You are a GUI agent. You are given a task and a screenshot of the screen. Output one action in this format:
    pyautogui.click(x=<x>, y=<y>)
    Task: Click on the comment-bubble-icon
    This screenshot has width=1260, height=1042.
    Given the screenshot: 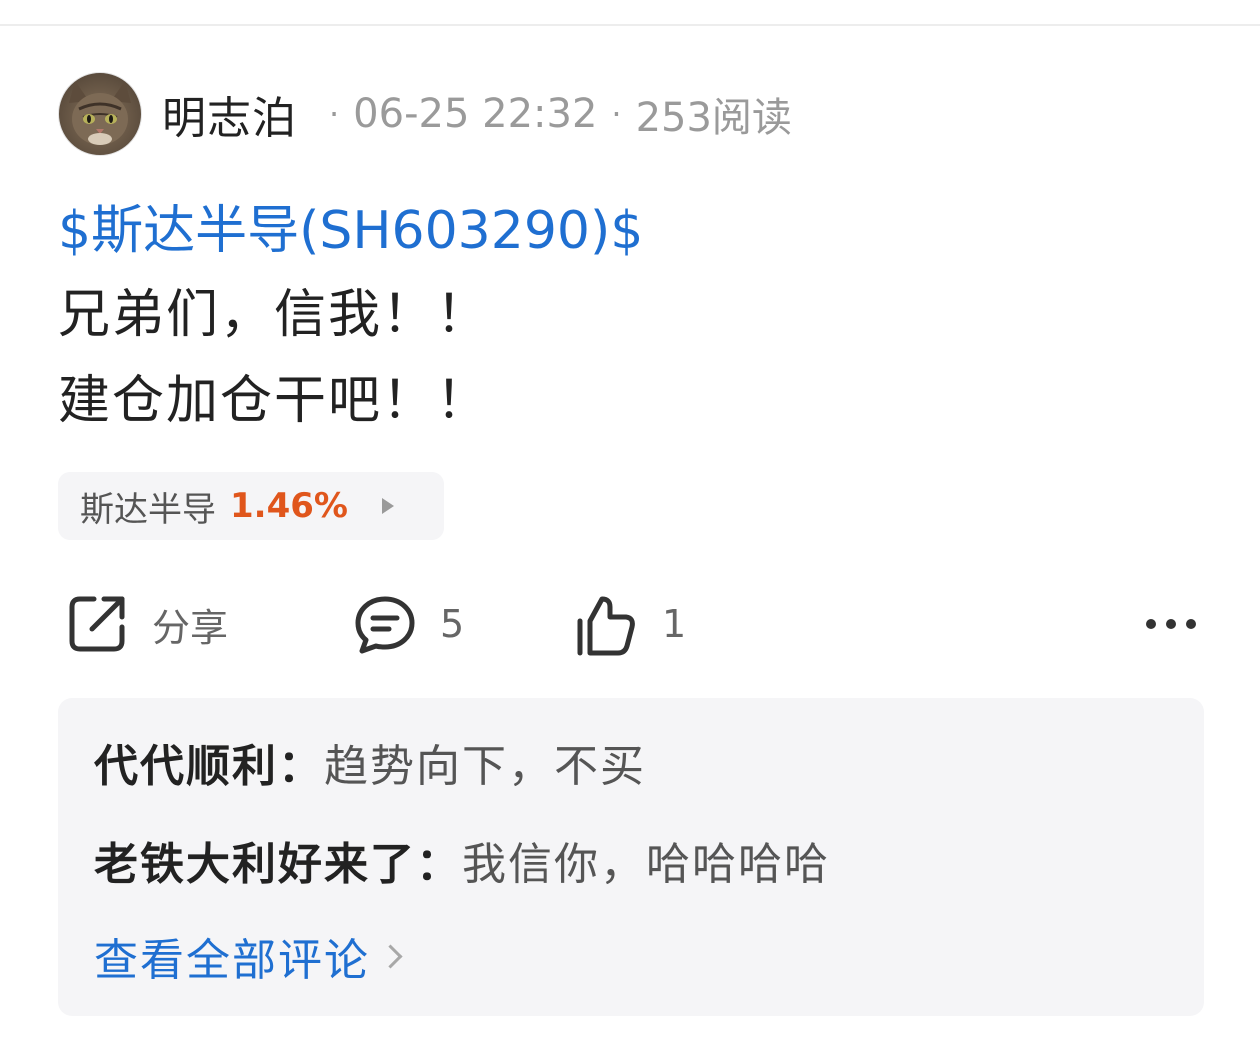 What is the action you would take?
    pyautogui.click(x=385, y=625)
    